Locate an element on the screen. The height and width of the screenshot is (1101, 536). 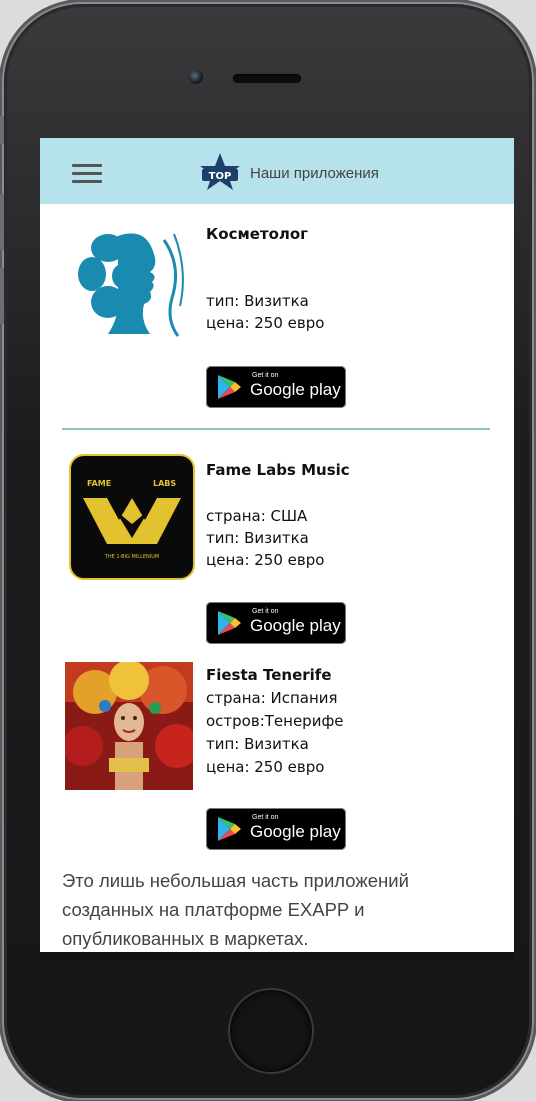
speaker-grille is located at coordinates (267, 78).